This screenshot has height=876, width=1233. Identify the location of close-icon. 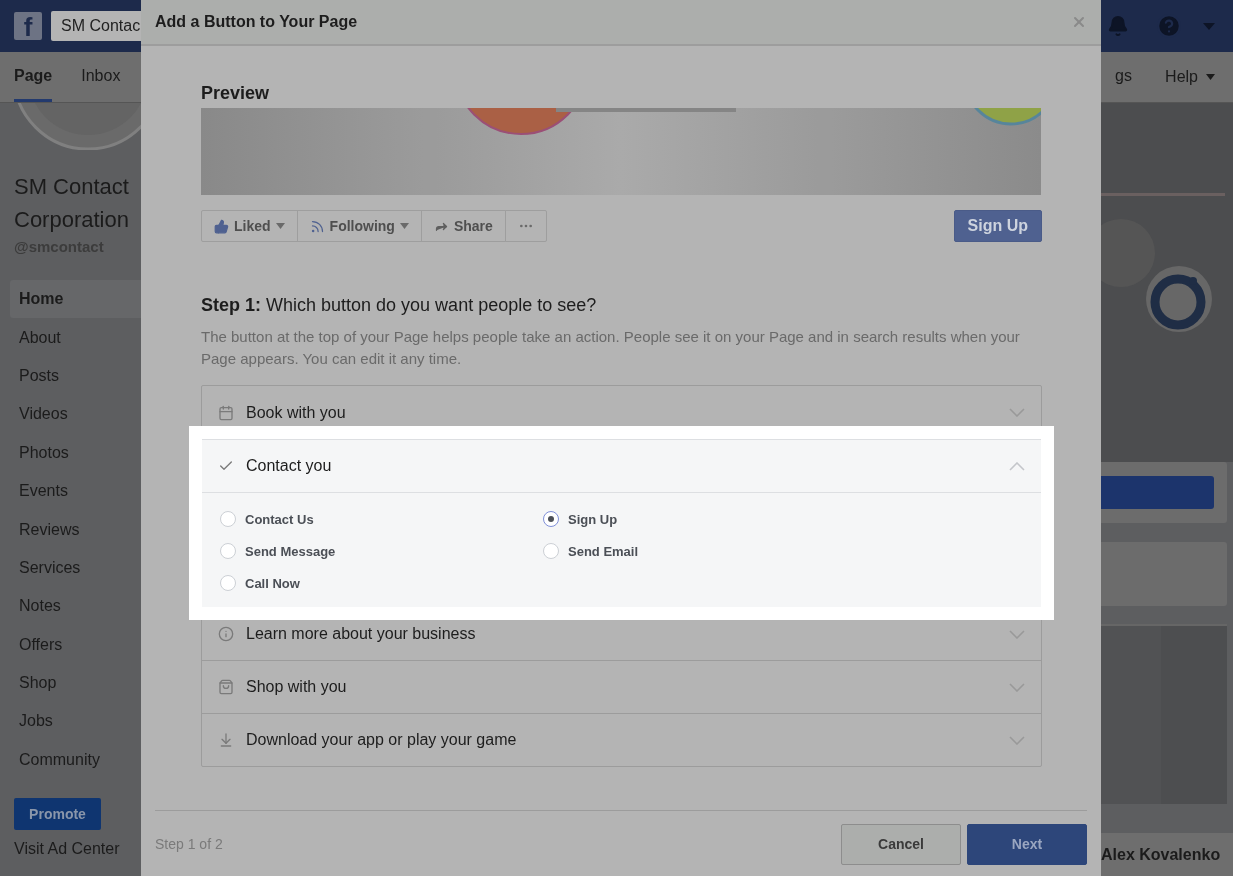
(1079, 22).